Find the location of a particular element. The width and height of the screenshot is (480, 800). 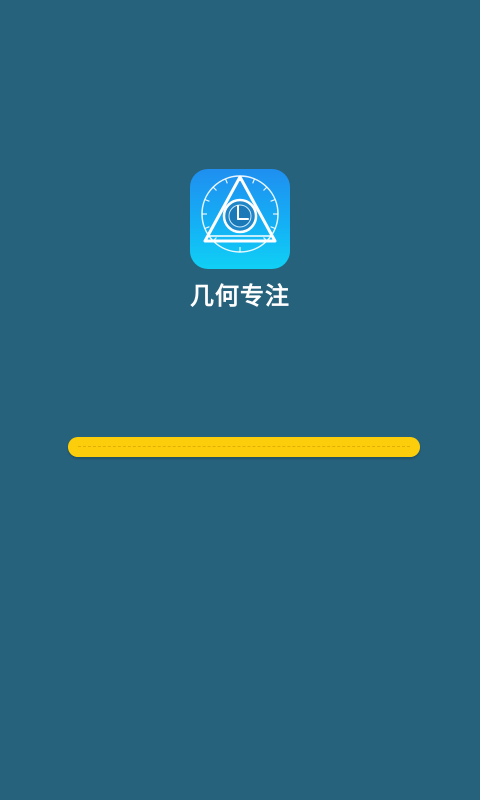

progress-stitch-line is located at coordinates (244, 446).